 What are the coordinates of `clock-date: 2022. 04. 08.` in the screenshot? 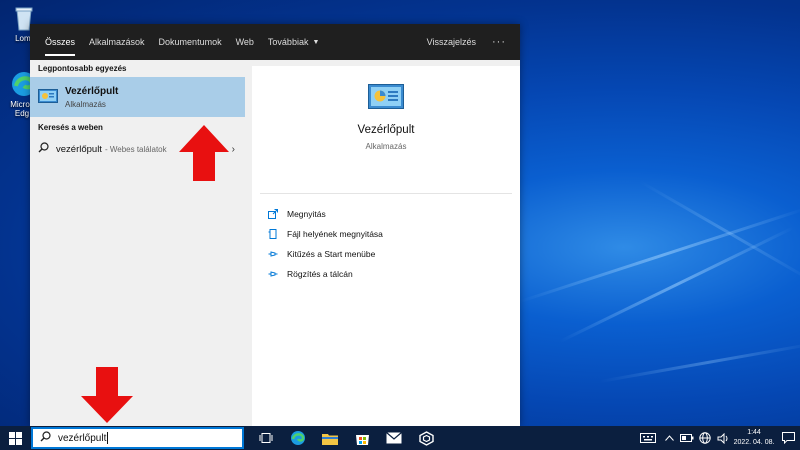 It's located at (754, 442).